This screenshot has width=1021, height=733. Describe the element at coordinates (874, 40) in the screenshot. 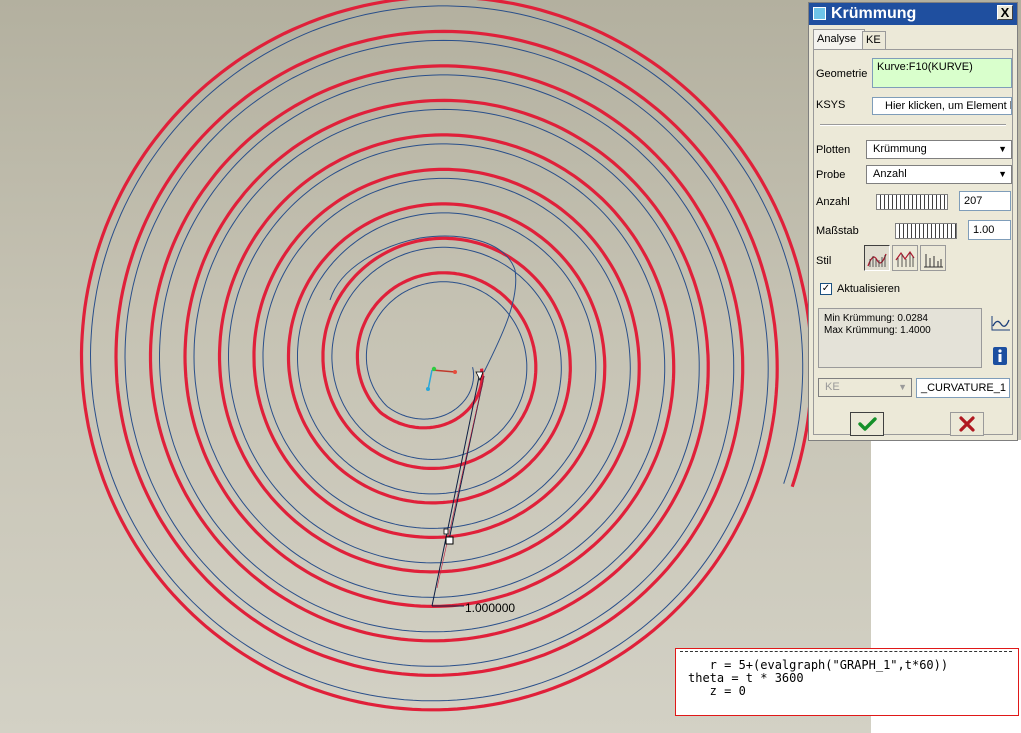

I see `tab-ke: KE` at that location.